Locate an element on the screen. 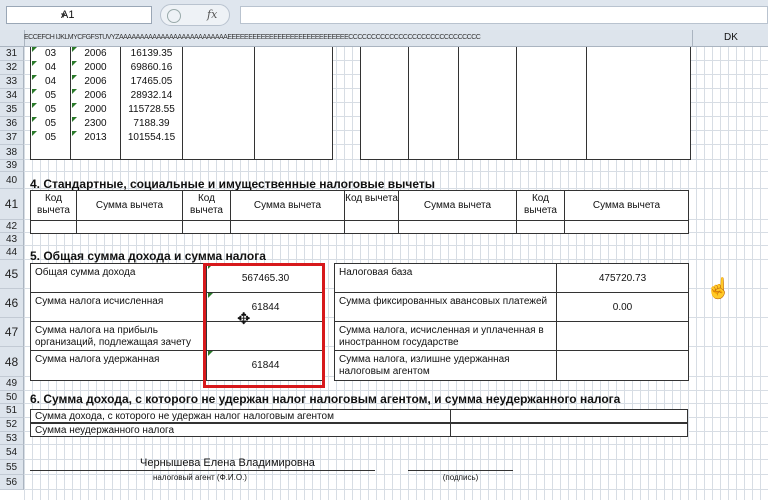 Image resolution: width=768 pixels, height=500 pixels. row-header: 51 is located at coordinates (12, 411).